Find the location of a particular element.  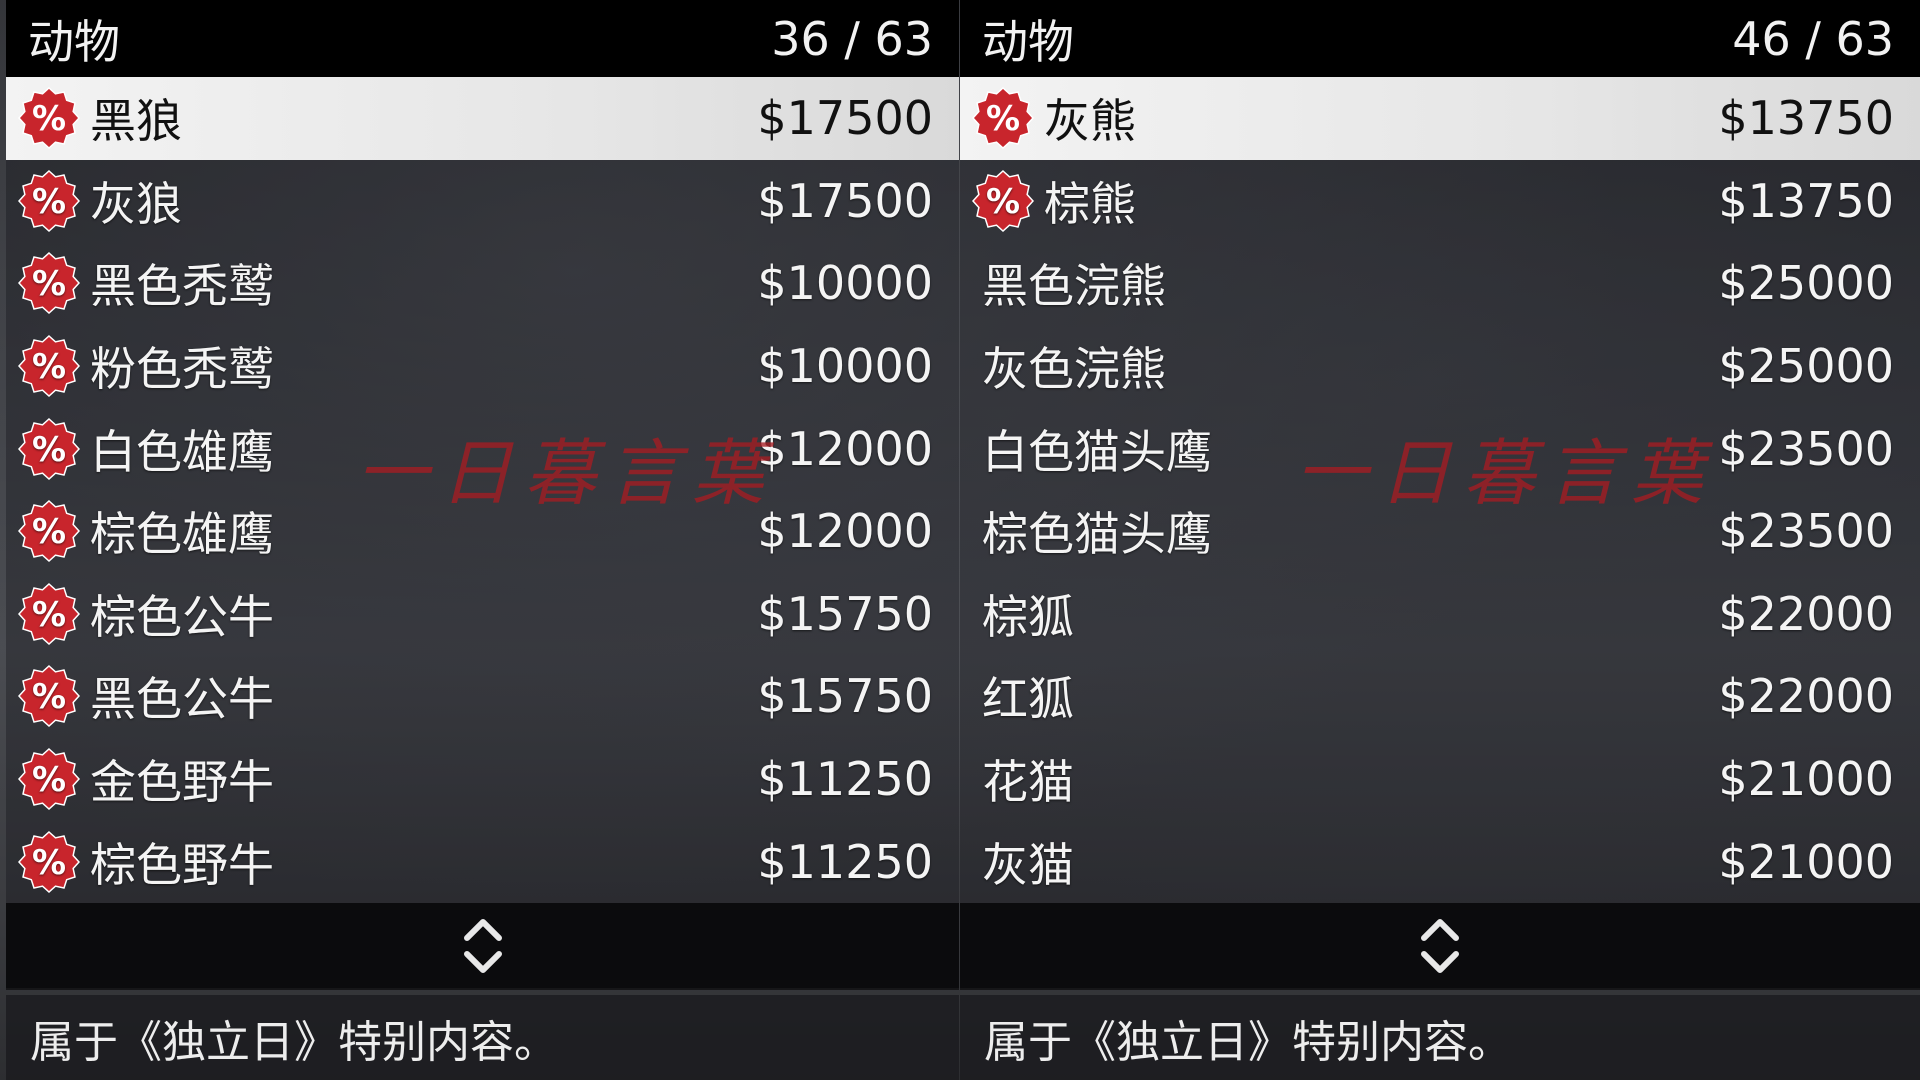

menu-item: % 粉色秃鹫 $10000 is located at coordinates (482, 366).